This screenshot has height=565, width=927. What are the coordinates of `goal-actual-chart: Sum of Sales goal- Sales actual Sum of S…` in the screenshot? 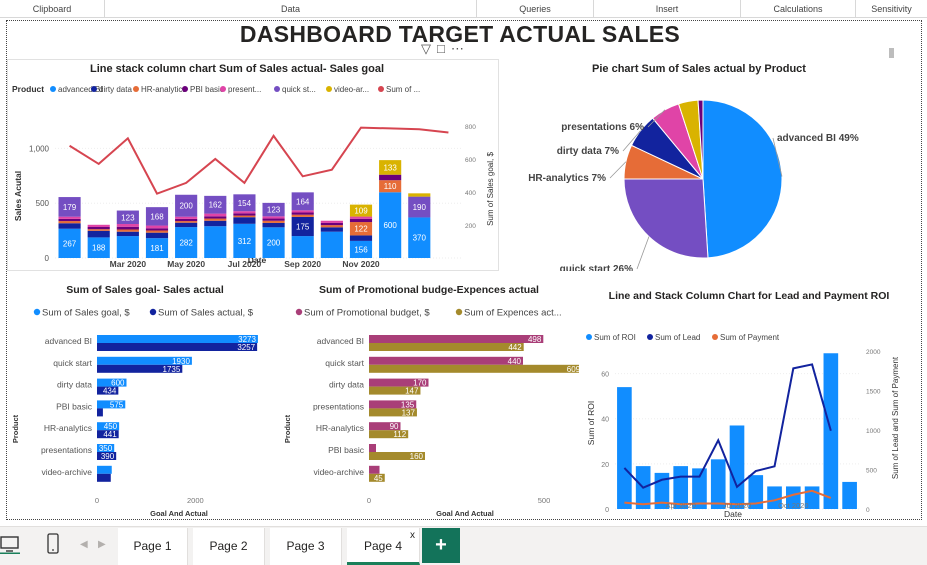 It's located at (142, 399).